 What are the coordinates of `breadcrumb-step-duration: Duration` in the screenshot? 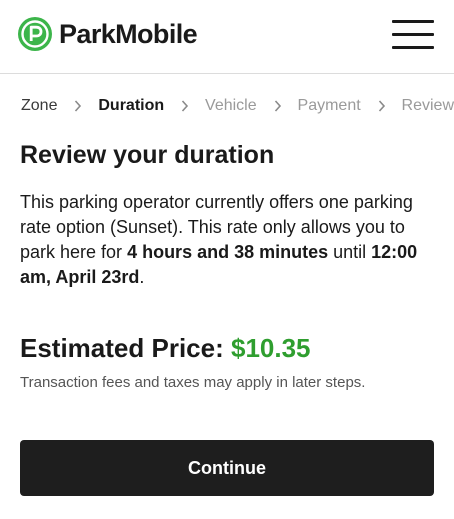 It's located at (131, 105).